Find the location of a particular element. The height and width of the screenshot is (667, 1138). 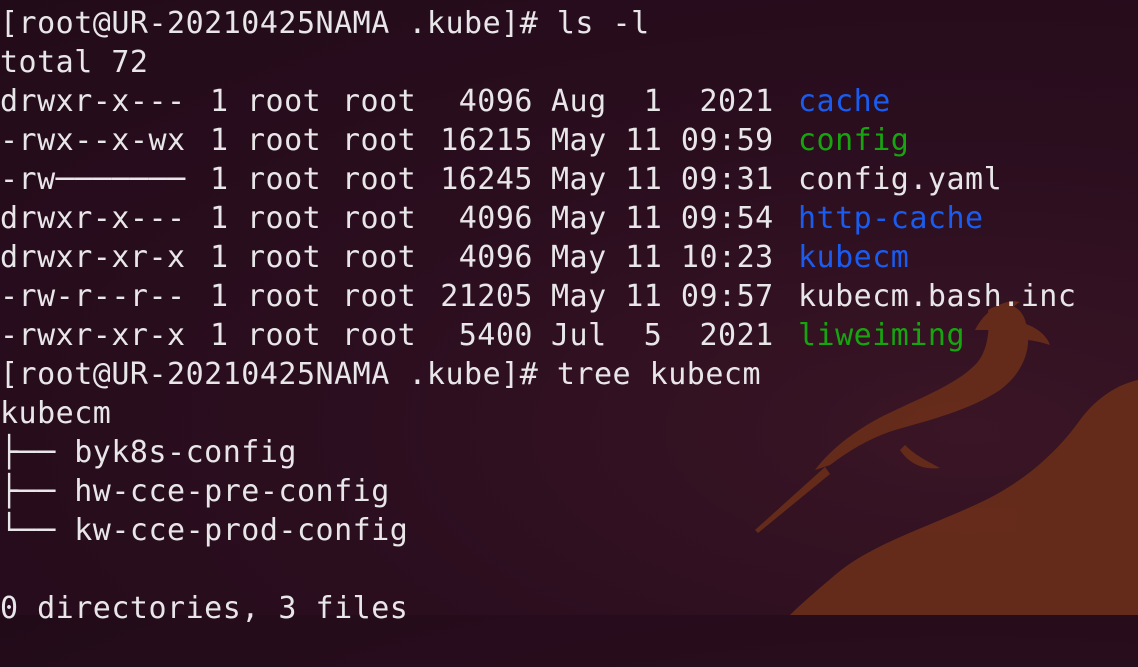

permissions: -rw─────── is located at coordinates (93, 179).